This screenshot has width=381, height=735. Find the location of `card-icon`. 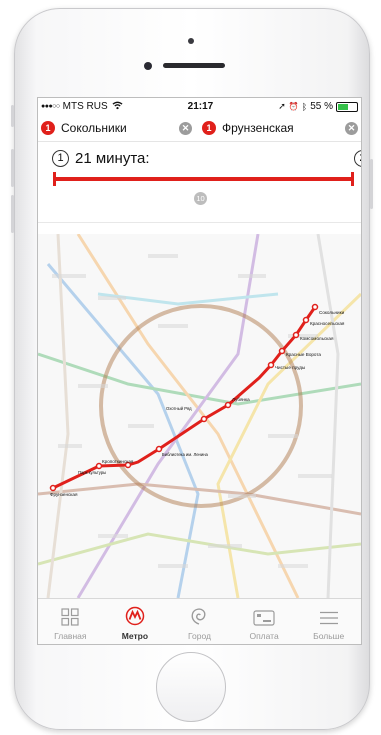

card-icon is located at coordinates (264, 619).